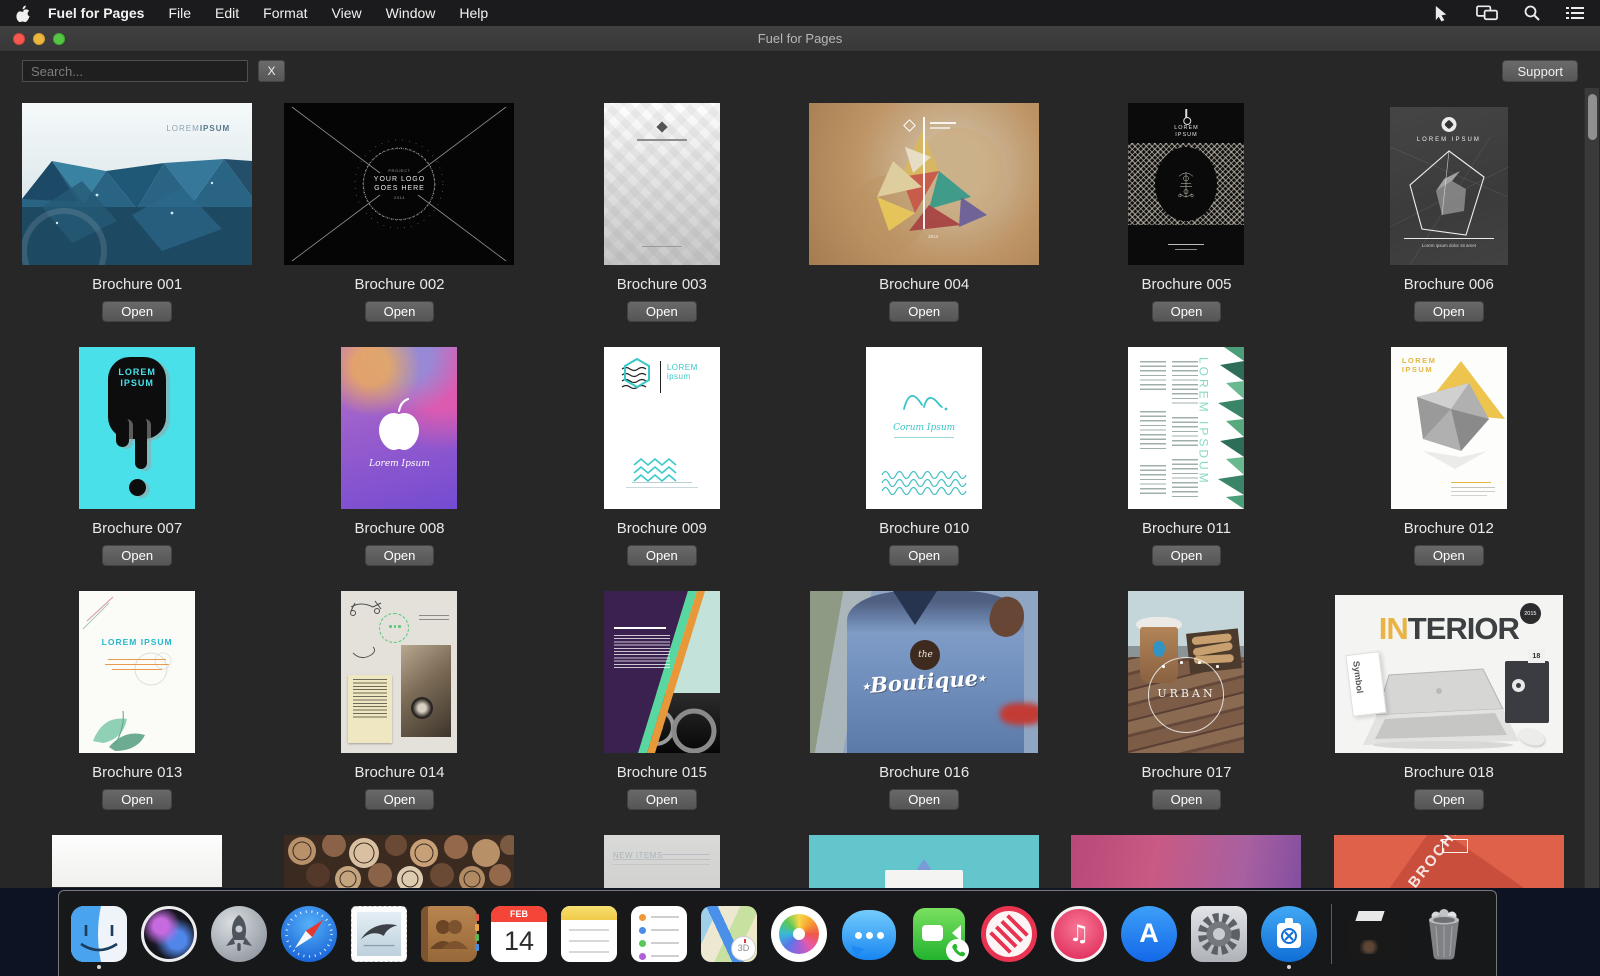  Describe the element at coordinates (19, 39) in the screenshot. I see `close-button` at that location.